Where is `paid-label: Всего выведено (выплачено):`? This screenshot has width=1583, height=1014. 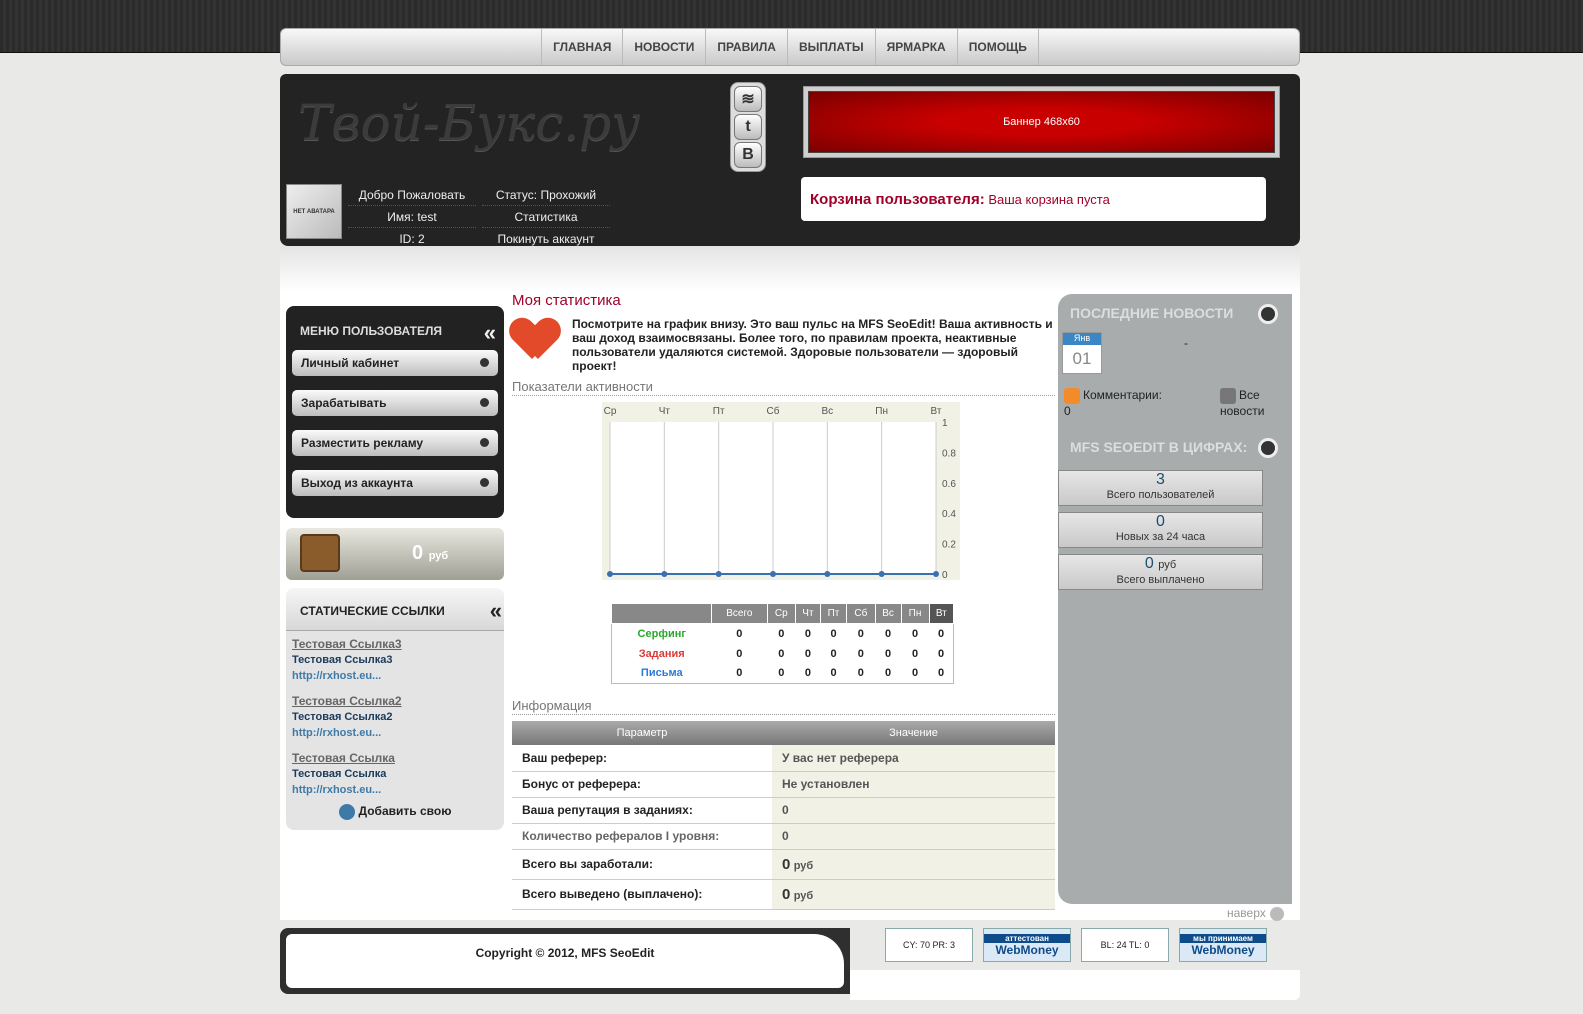 paid-label: Всего выведено (выплачено): is located at coordinates (642, 894).